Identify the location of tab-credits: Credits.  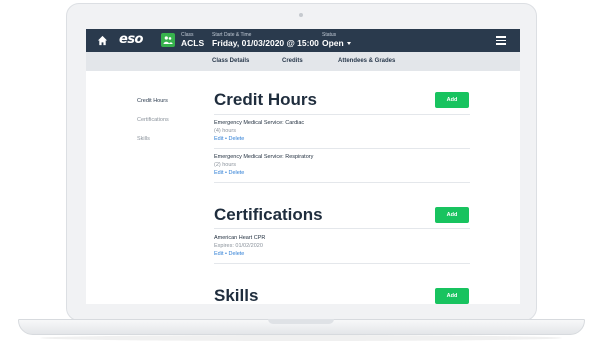
(292, 61).